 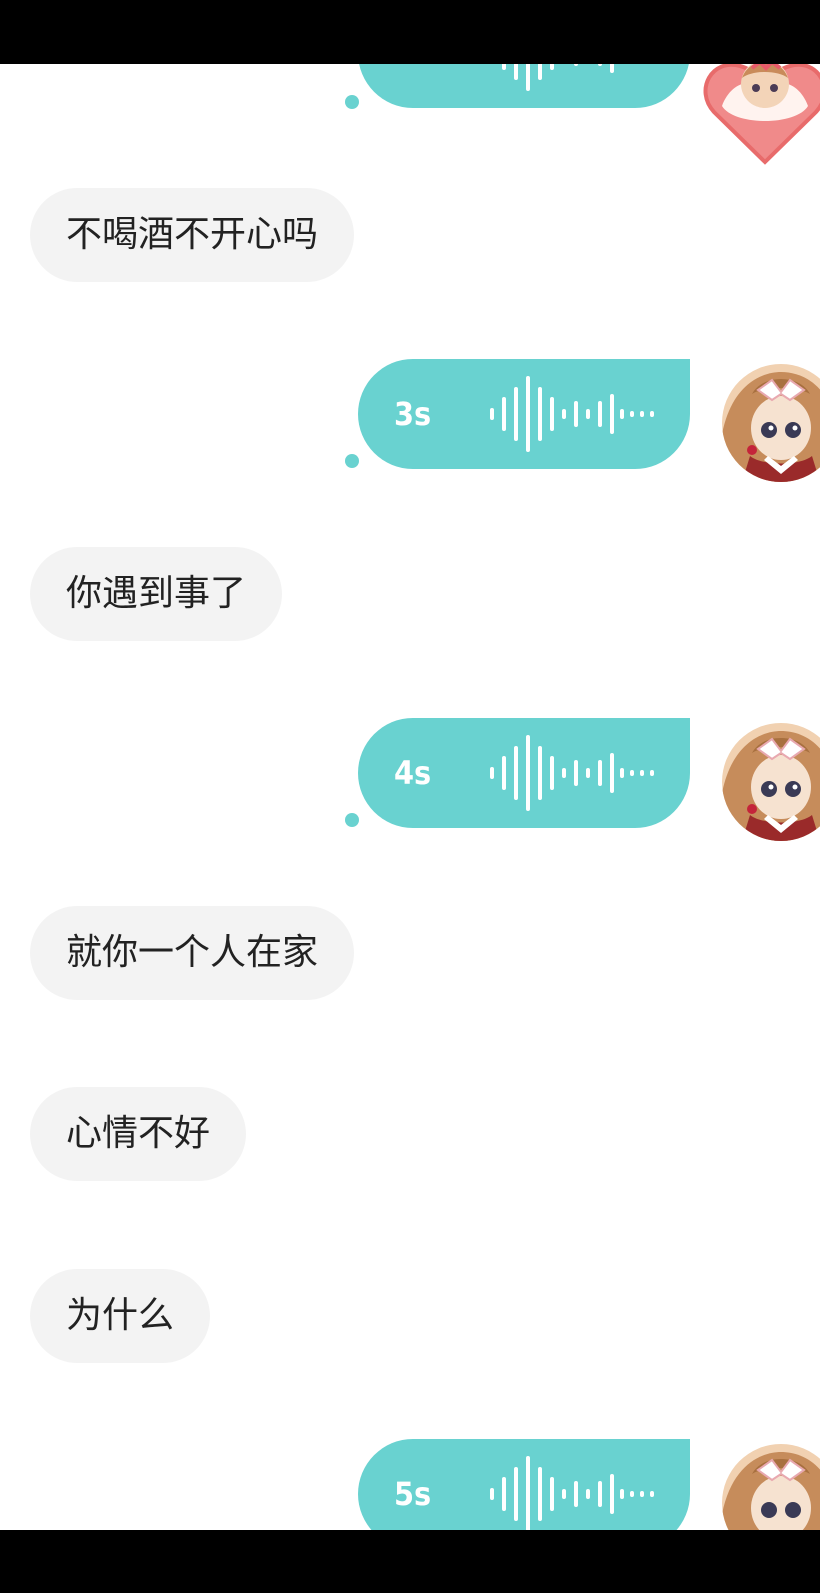 What do you see at coordinates (413, 773) in the screenshot?
I see `voice-duration: 4s` at bounding box center [413, 773].